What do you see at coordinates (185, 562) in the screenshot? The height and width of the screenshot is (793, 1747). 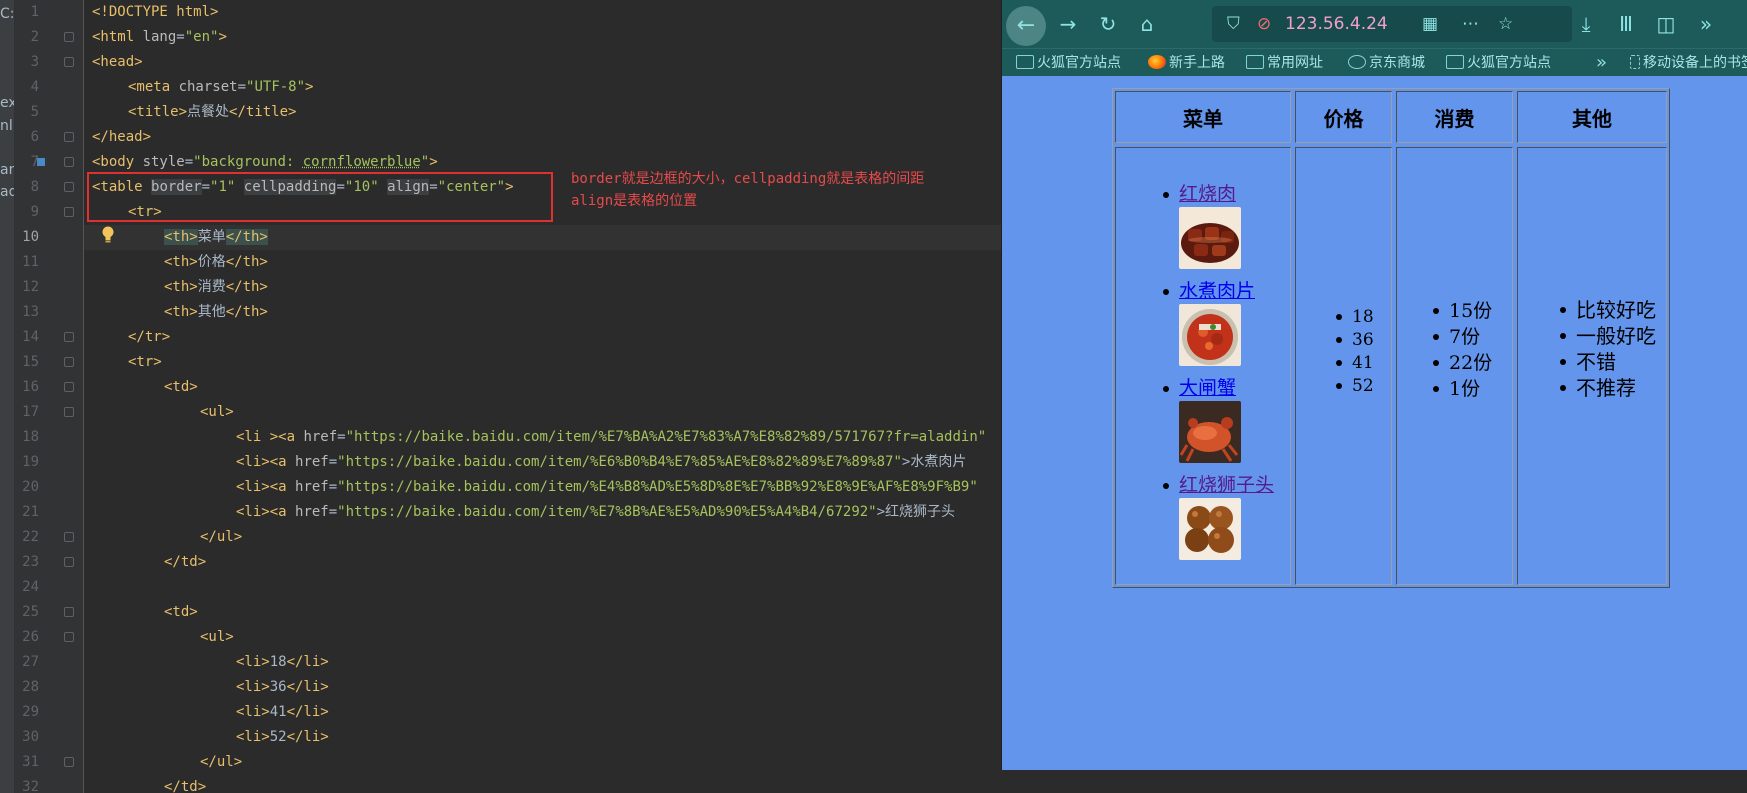 I see `code-line-23: </td>` at bounding box center [185, 562].